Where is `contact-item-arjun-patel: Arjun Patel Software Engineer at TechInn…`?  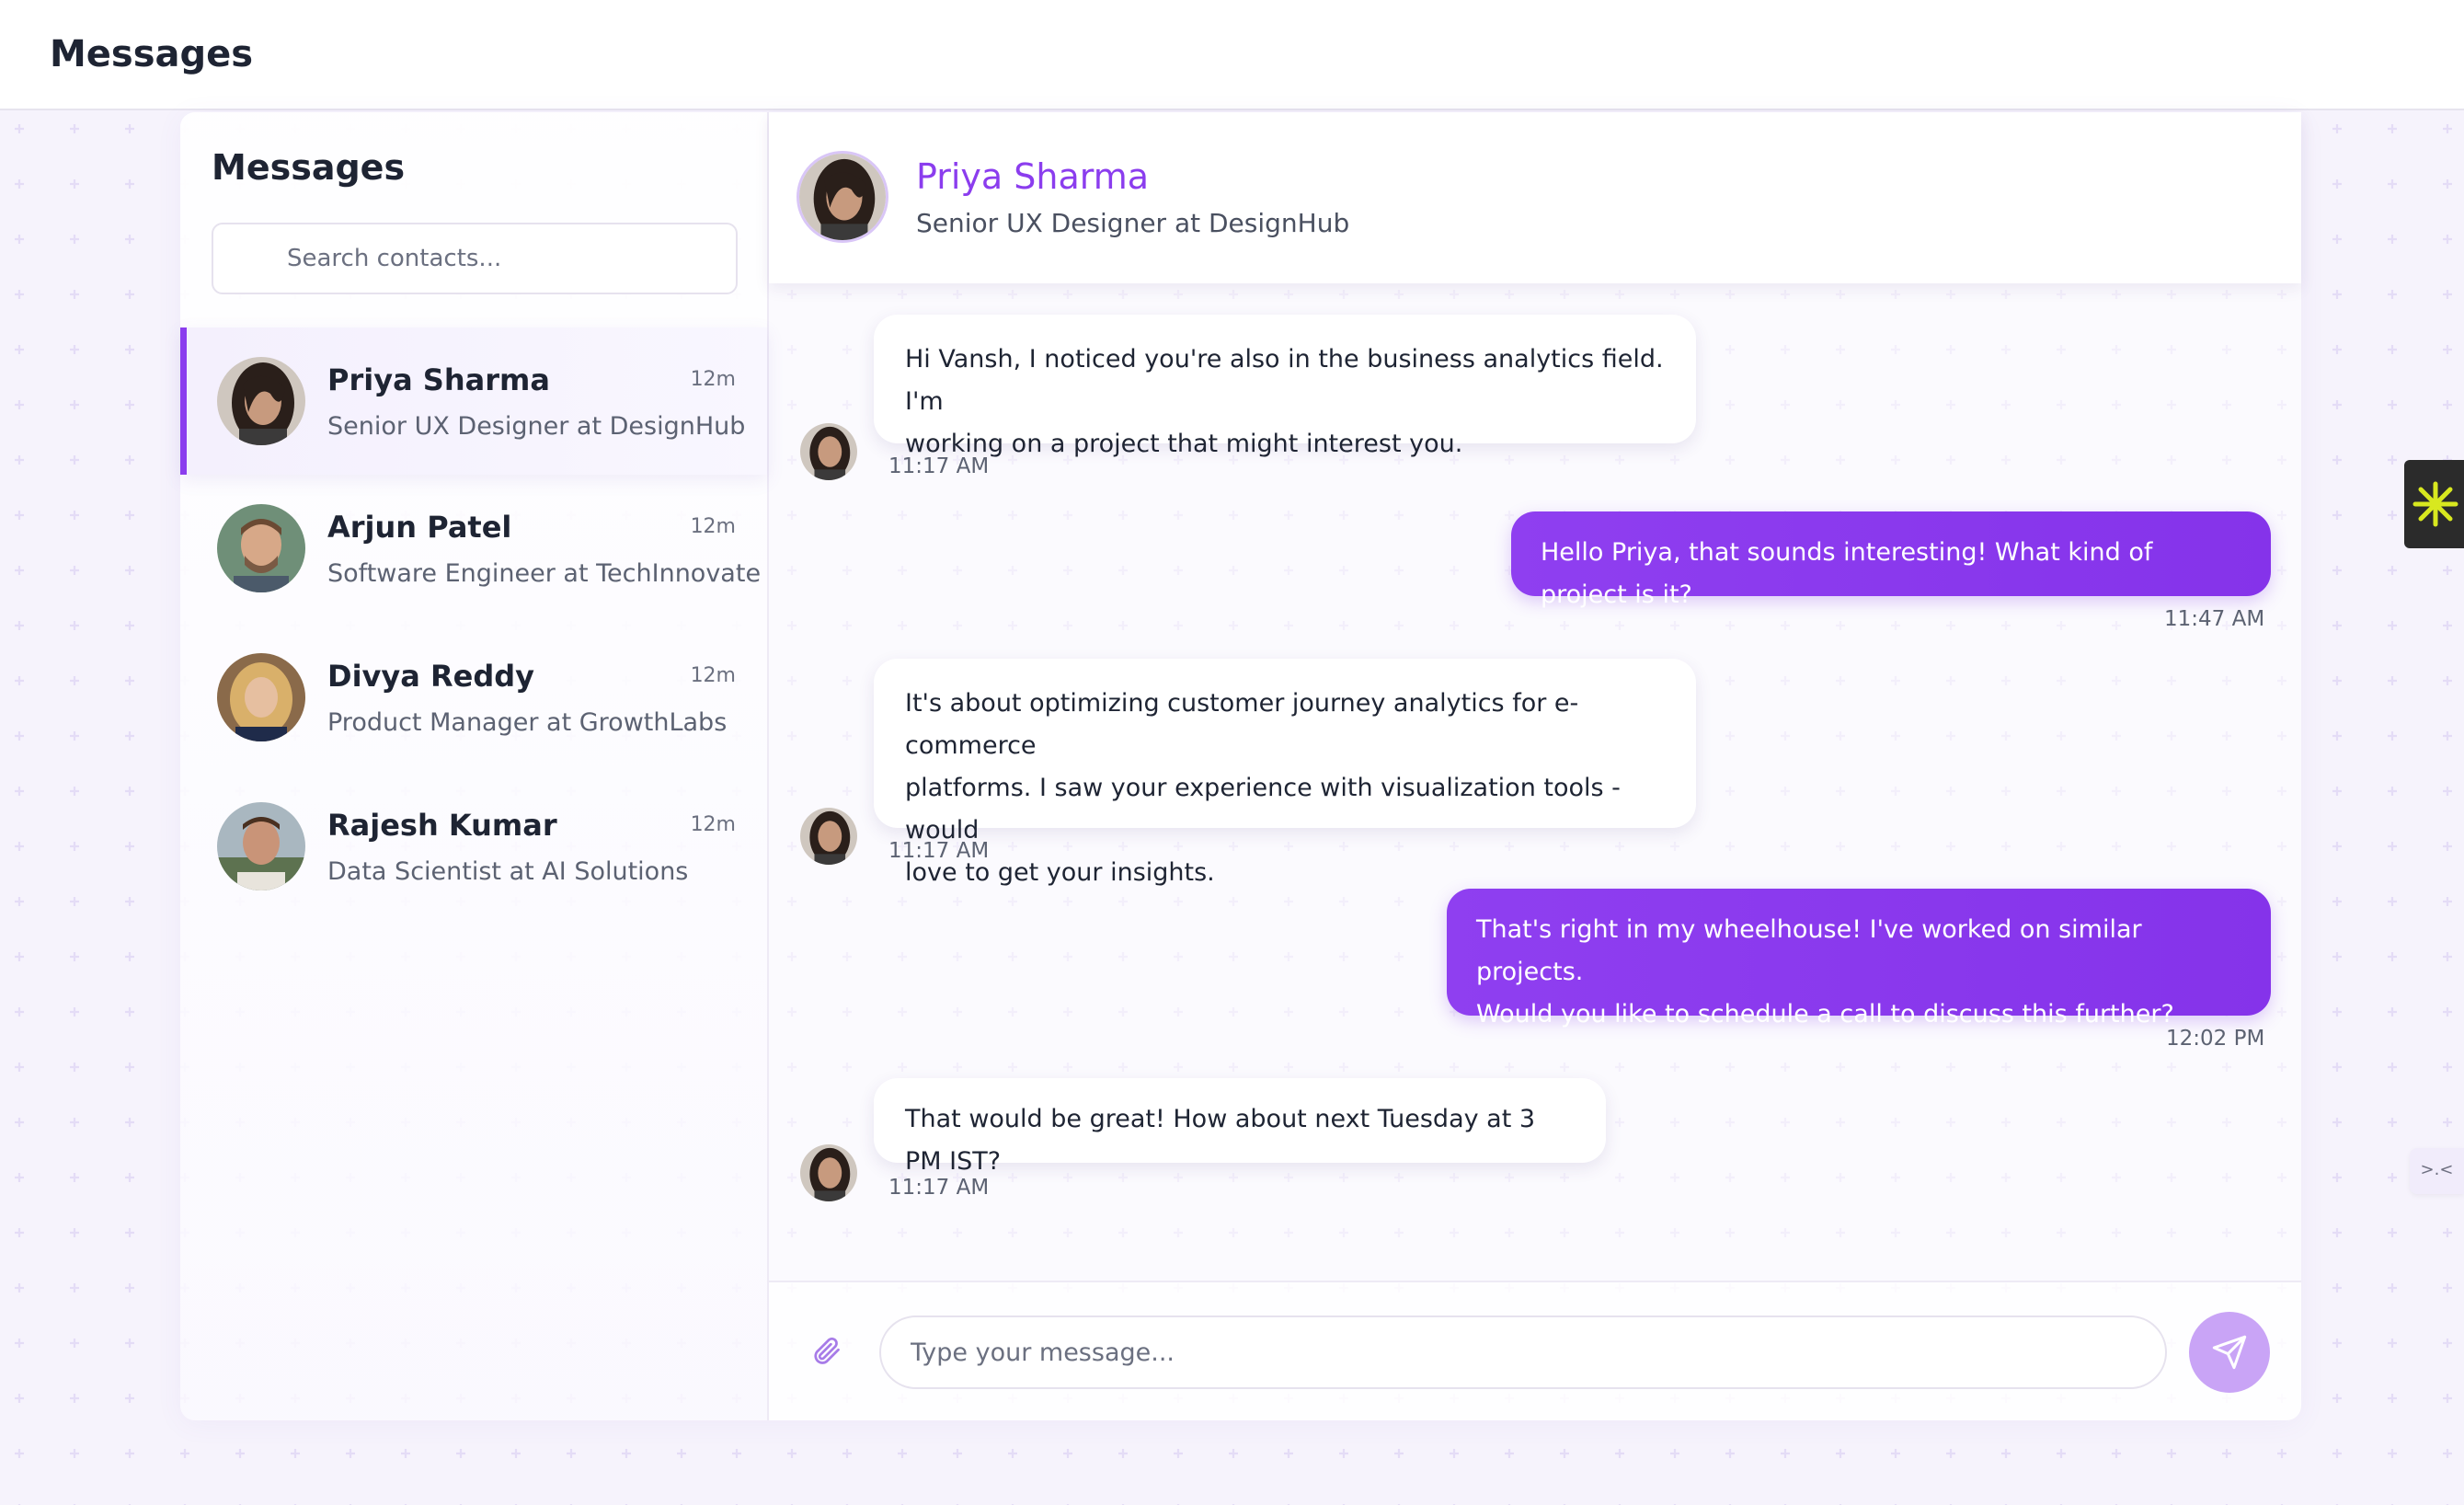 contact-item-arjun-patel: Arjun Patel Software Engineer at TechInn… is located at coordinates (473, 548).